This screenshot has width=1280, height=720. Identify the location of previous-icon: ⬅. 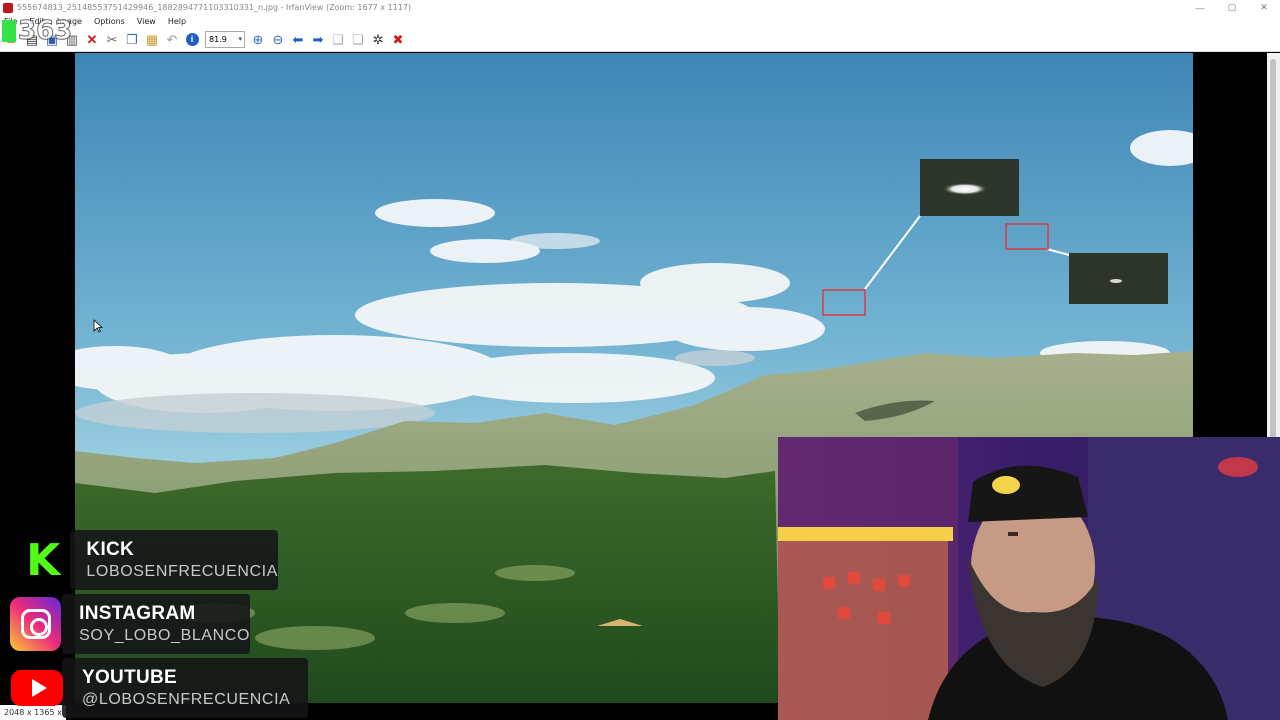
(298, 40).